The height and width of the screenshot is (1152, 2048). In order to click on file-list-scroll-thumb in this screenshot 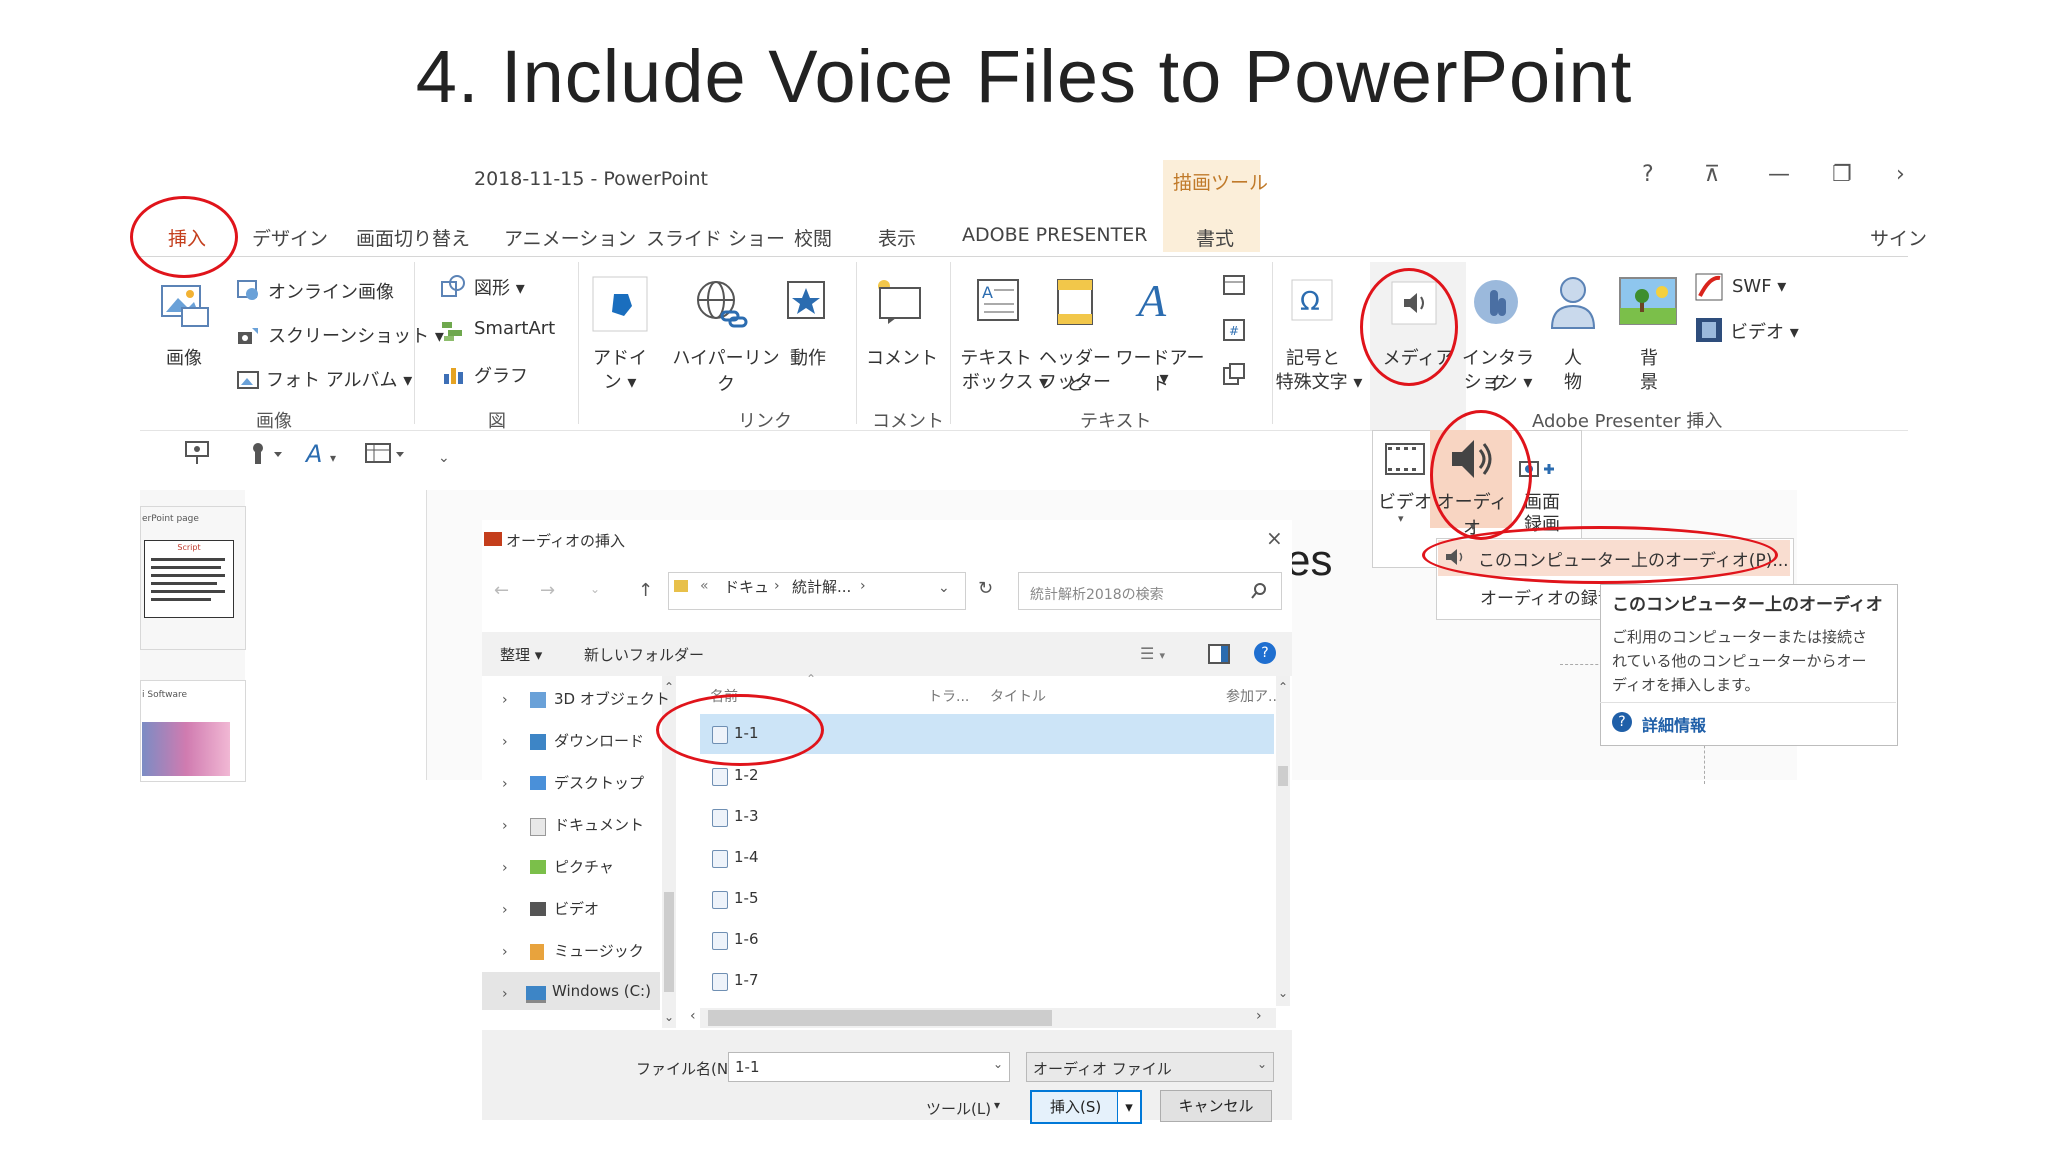, I will do `click(1283, 776)`.